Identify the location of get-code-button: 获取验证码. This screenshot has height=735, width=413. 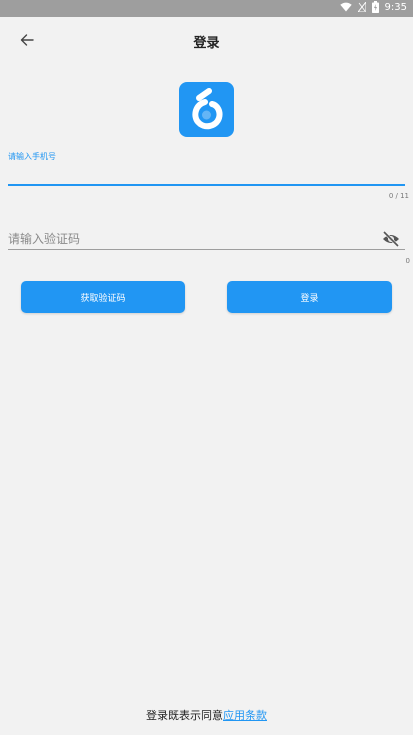
(103, 297).